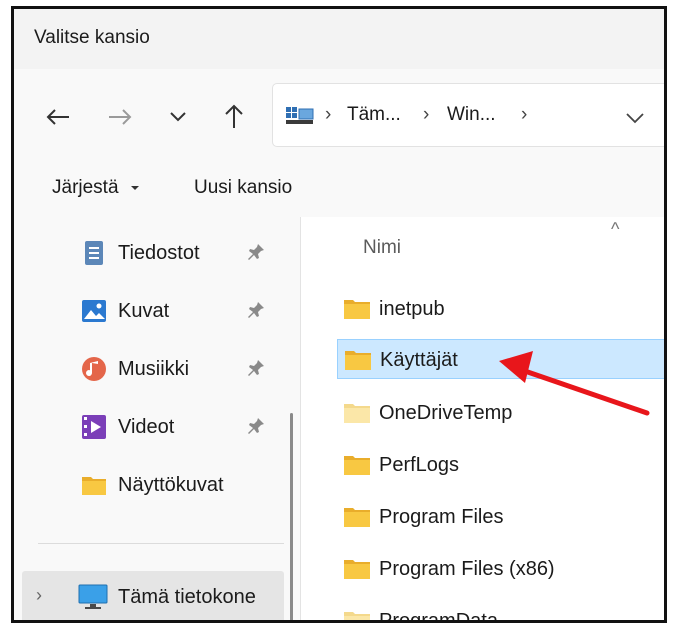 The width and height of the screenshot is (673, 629). What do you see at coordinates (85, 187) in the screenshot?
I see `organize-label: Järjestä` at bounding box center [85, 187].